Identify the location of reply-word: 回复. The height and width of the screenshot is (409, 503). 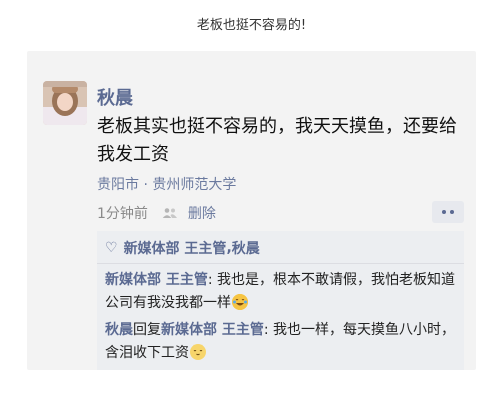
(147, 330).